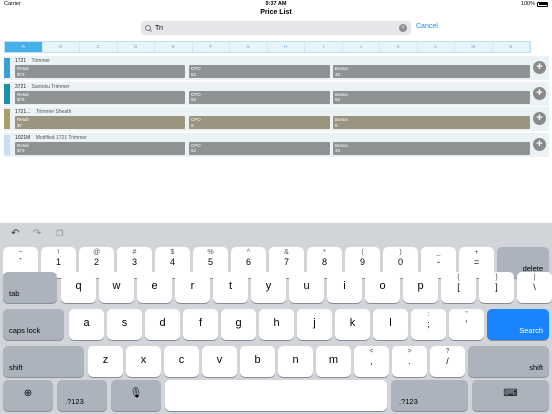 The height and width of the screenshot is (414, 552). Describe the element at coordinates (403, 28) in the screenshot. I see `clear-search-icon: ×` at that location.